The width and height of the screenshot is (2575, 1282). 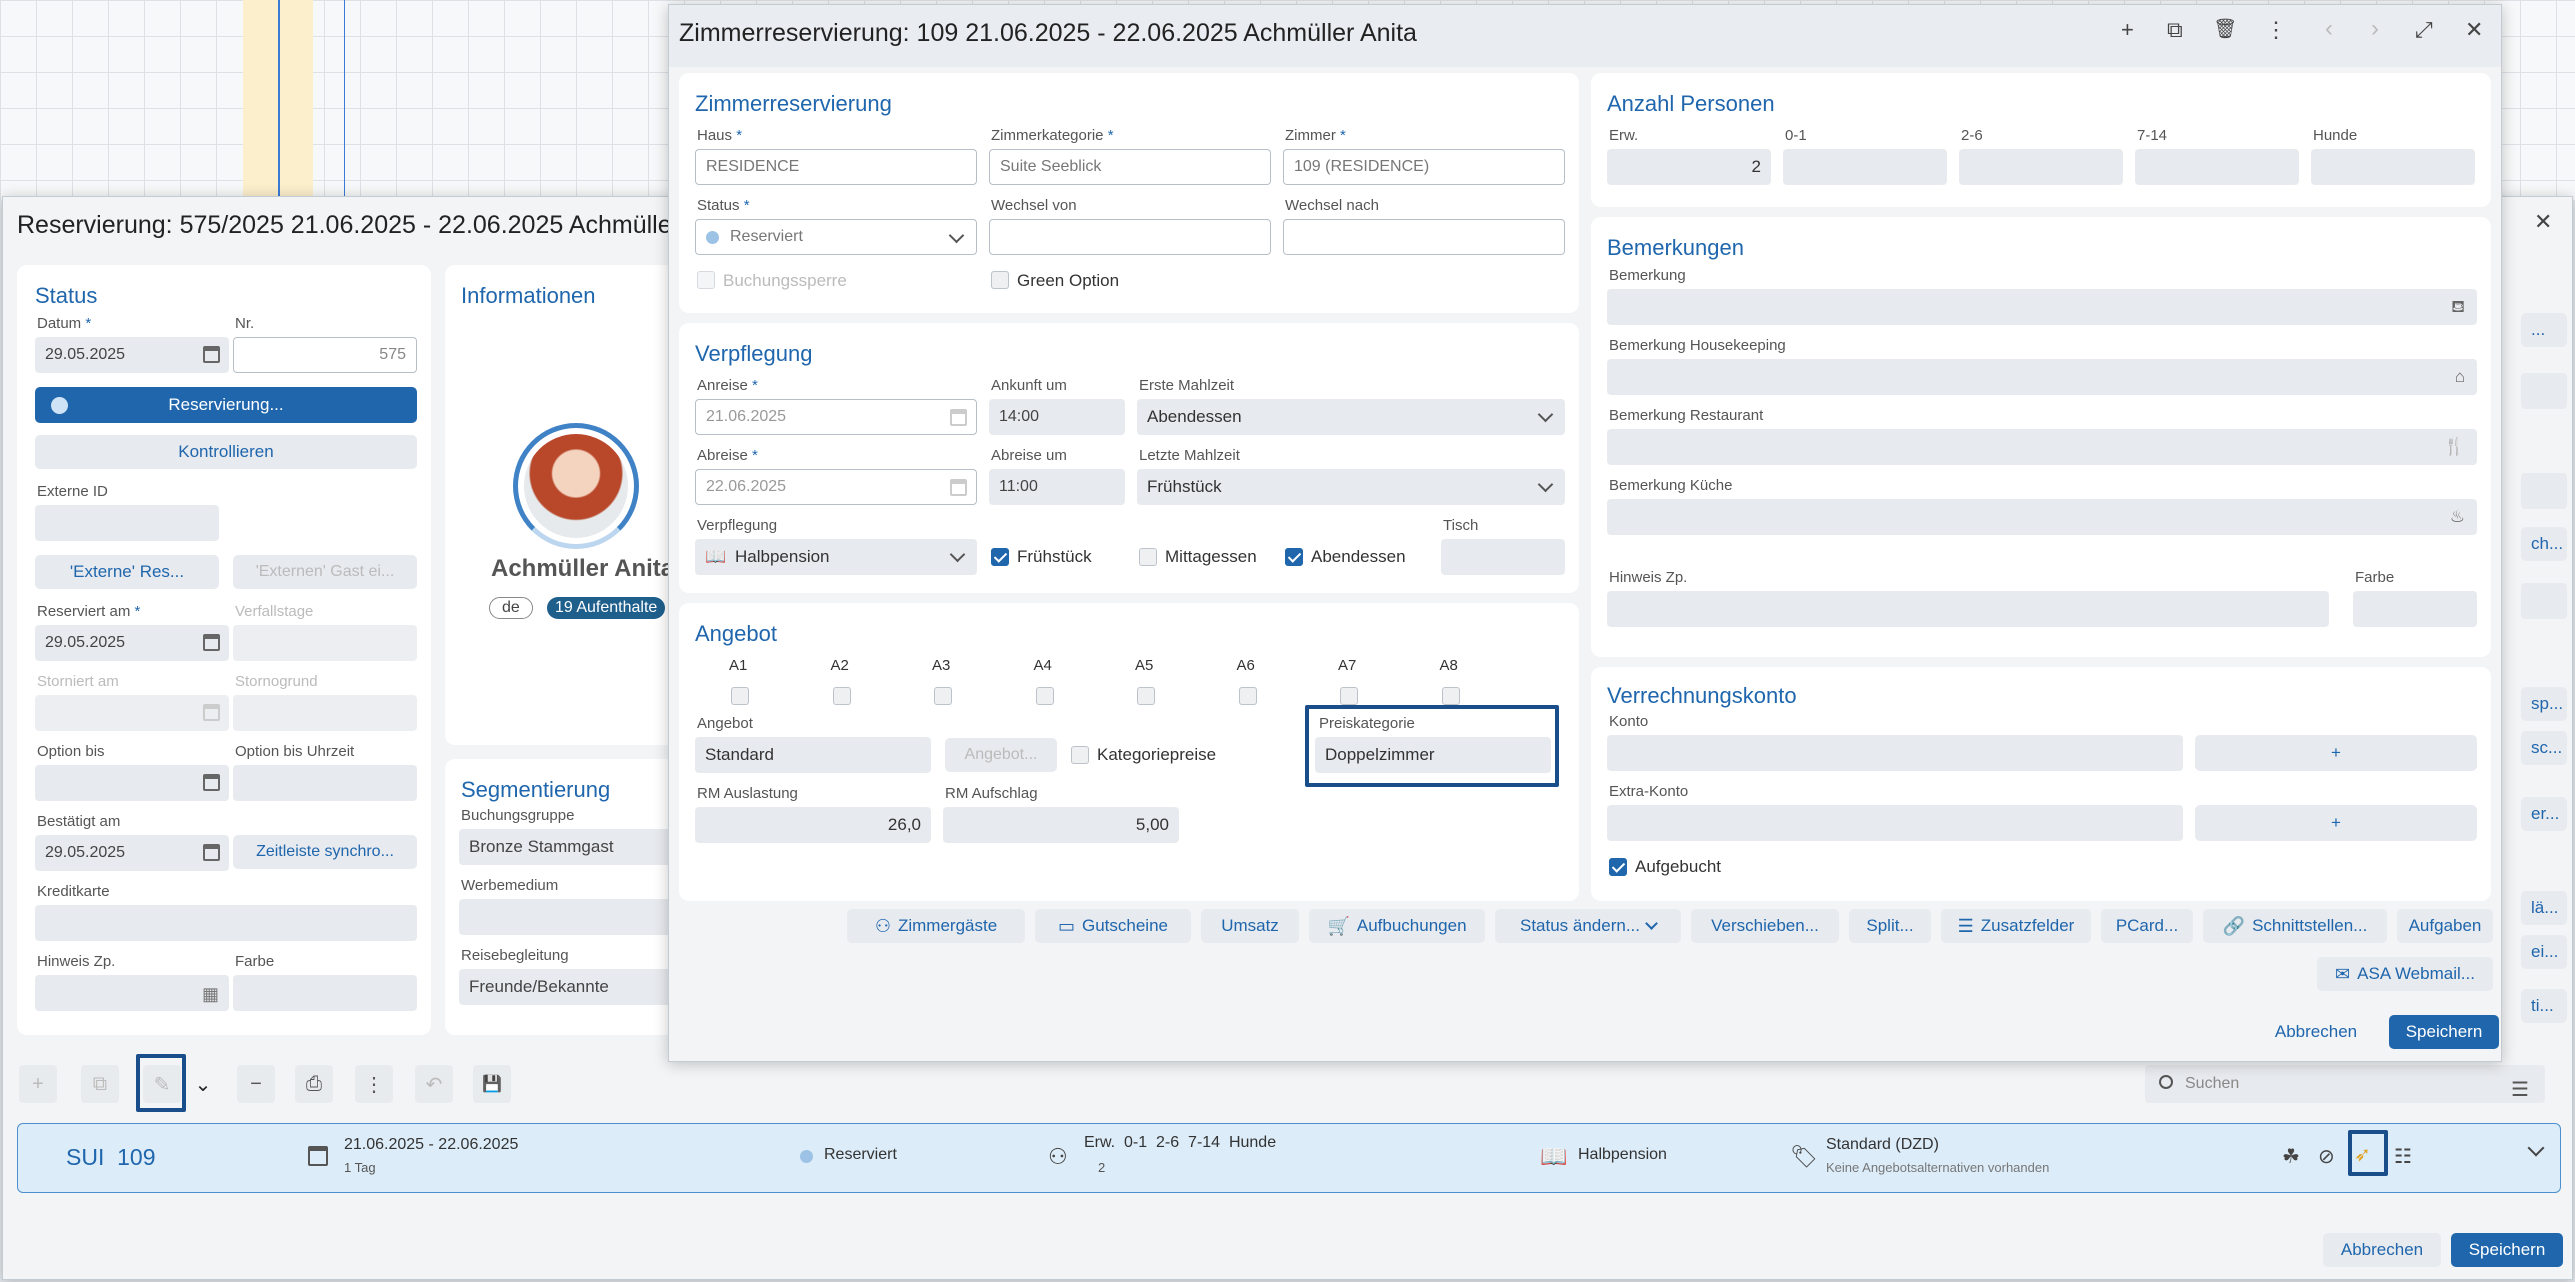 What do you see at coordinates (1148, 557) in the screenshot?
I see `mittagessen-checkbox` at bounding box center [1148, 557].